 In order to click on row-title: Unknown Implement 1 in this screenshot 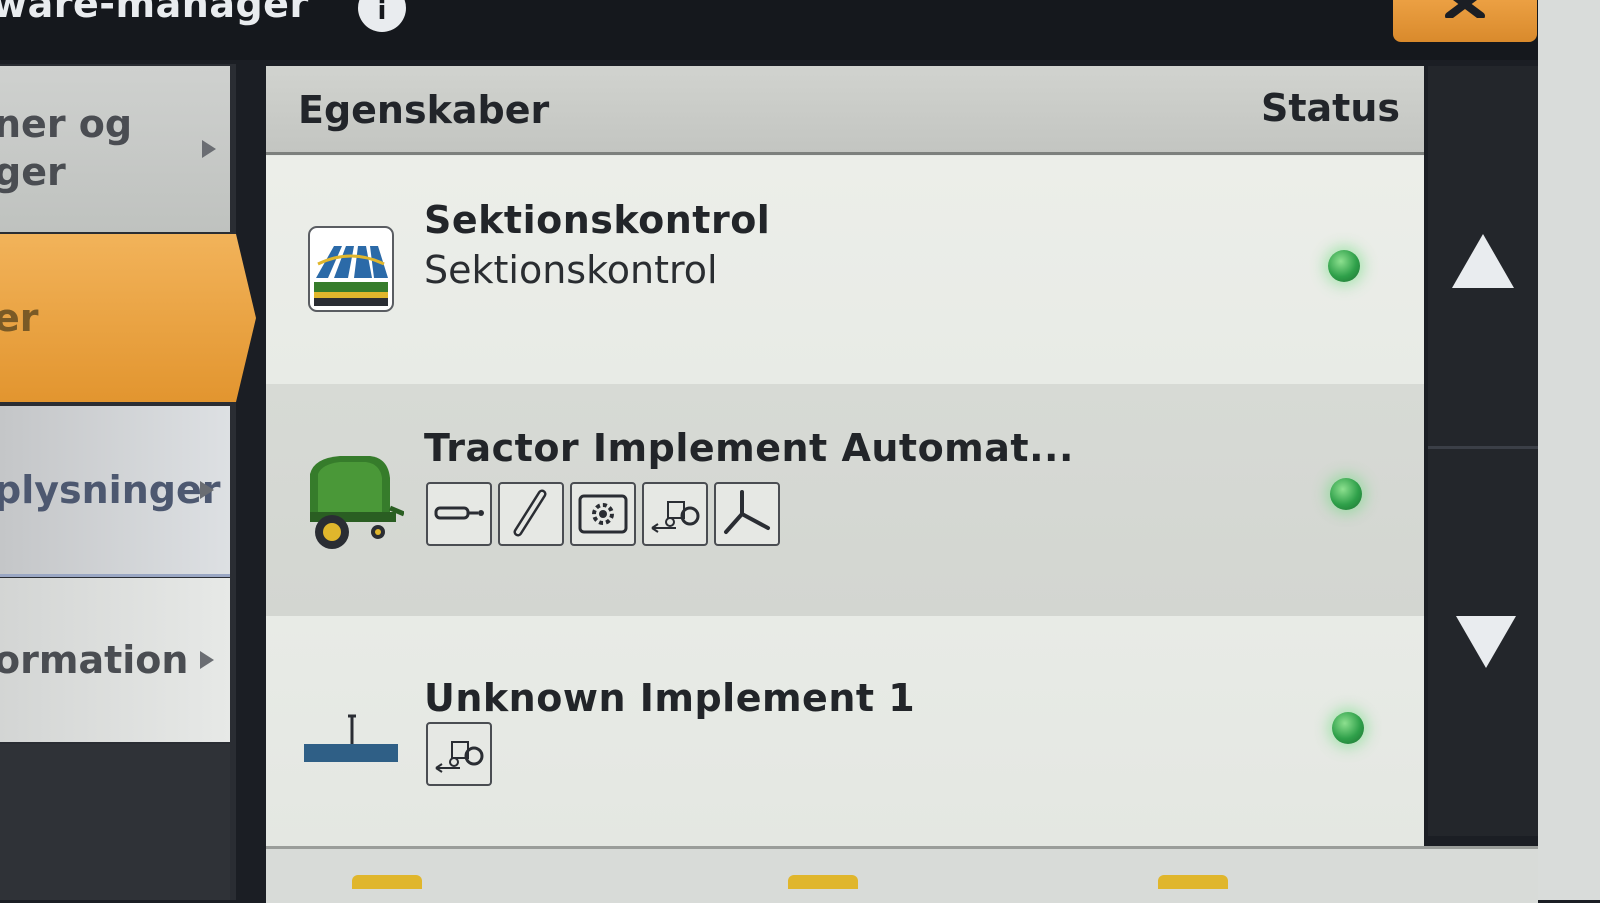, I will do `click(670, 698)`.